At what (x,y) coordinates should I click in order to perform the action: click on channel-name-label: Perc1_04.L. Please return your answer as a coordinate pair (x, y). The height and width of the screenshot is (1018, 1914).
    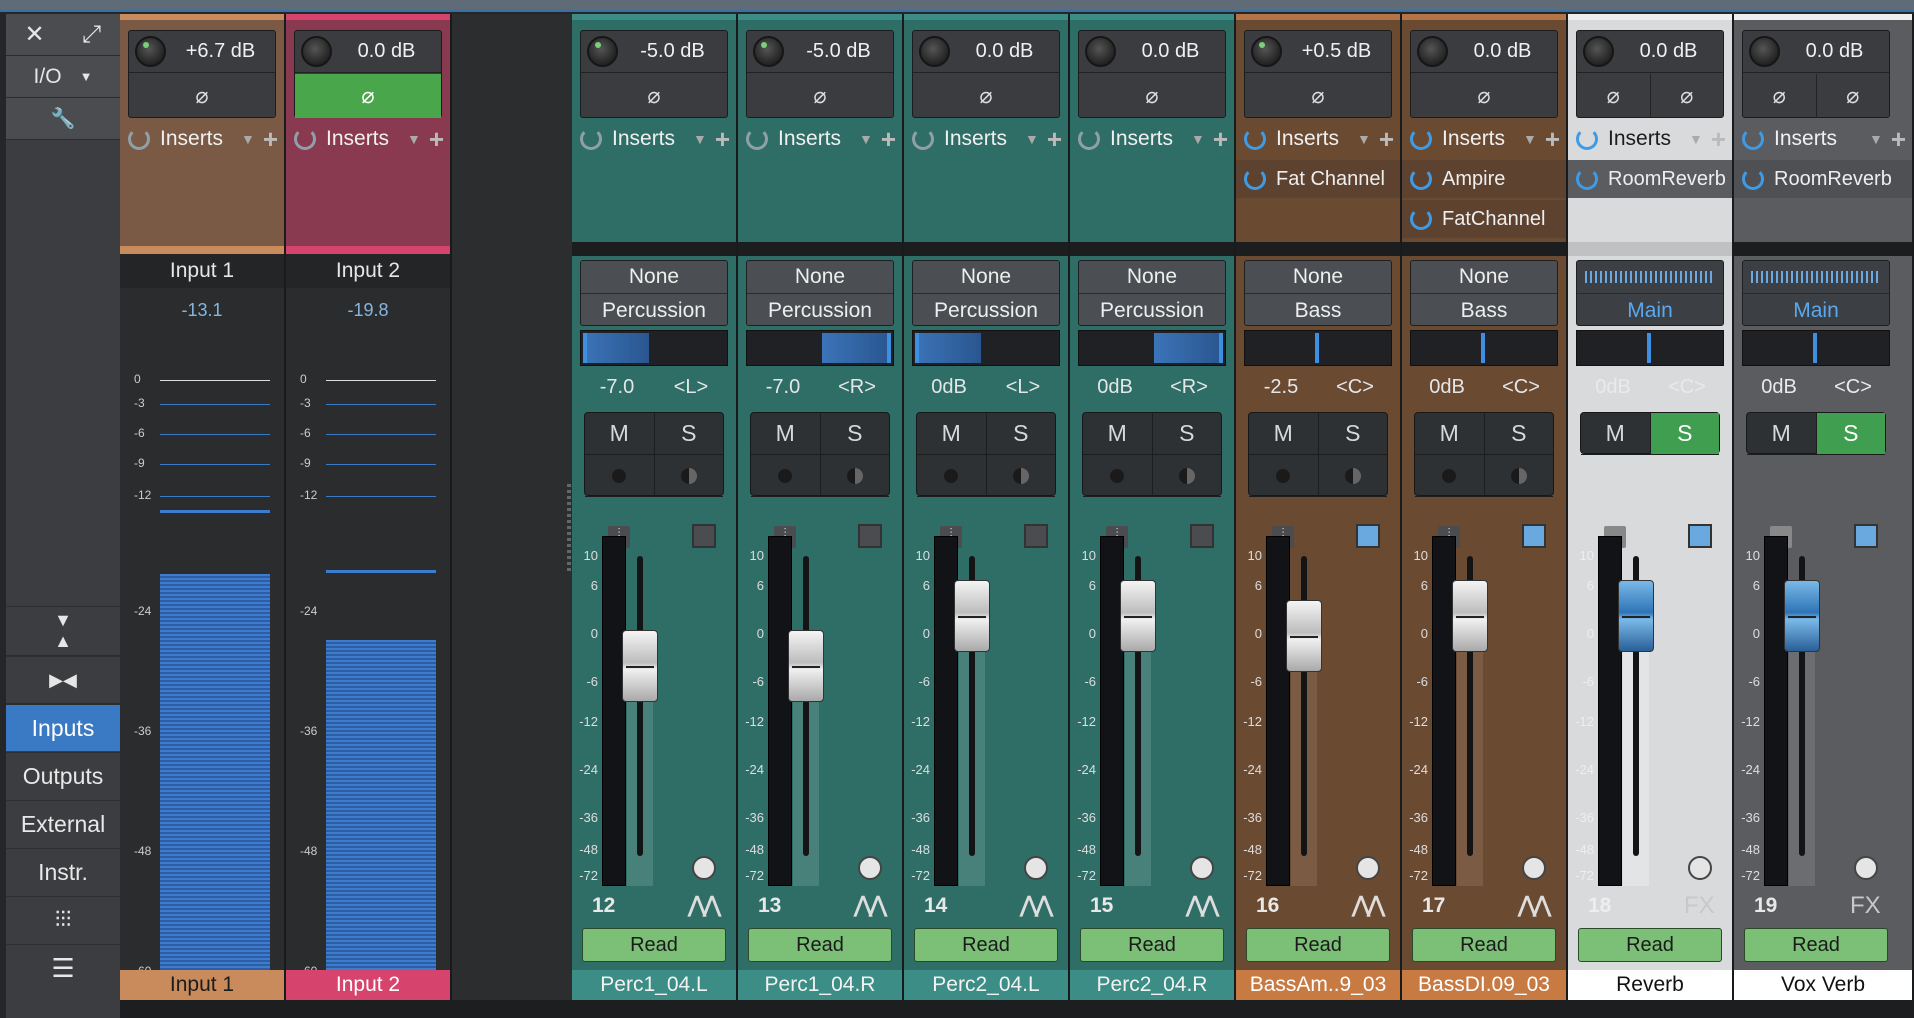
    Looking at the image, I should click on (654, 985).